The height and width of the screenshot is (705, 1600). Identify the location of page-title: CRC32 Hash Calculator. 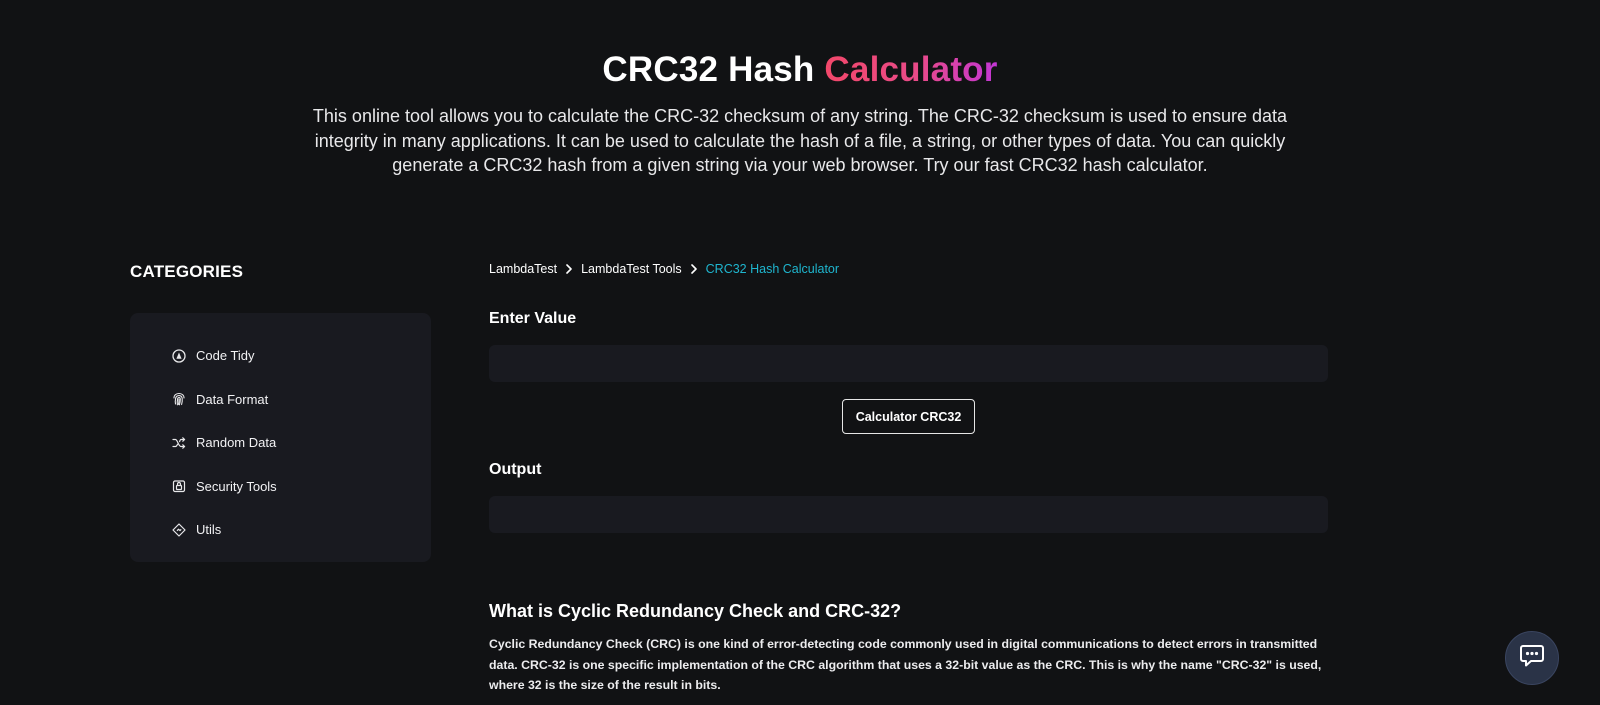
(800, 70).